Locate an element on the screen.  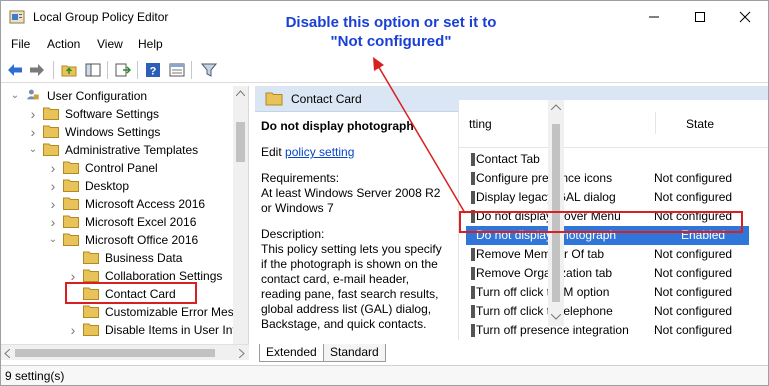
tree-item: › Disable Items in User Int is located at coordinates (118, 330).